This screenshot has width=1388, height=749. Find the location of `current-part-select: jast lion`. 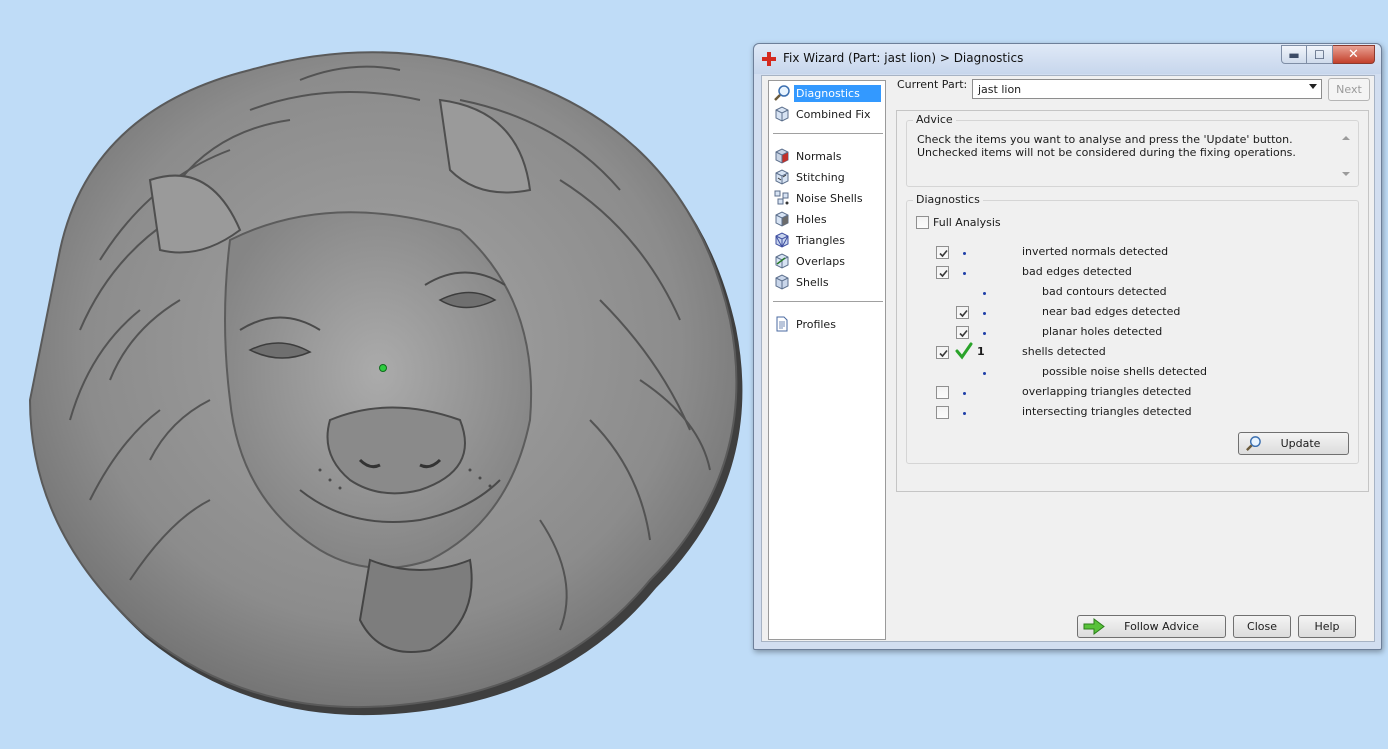

current-part-select: jast lion is located at coordinates (1147, 89).